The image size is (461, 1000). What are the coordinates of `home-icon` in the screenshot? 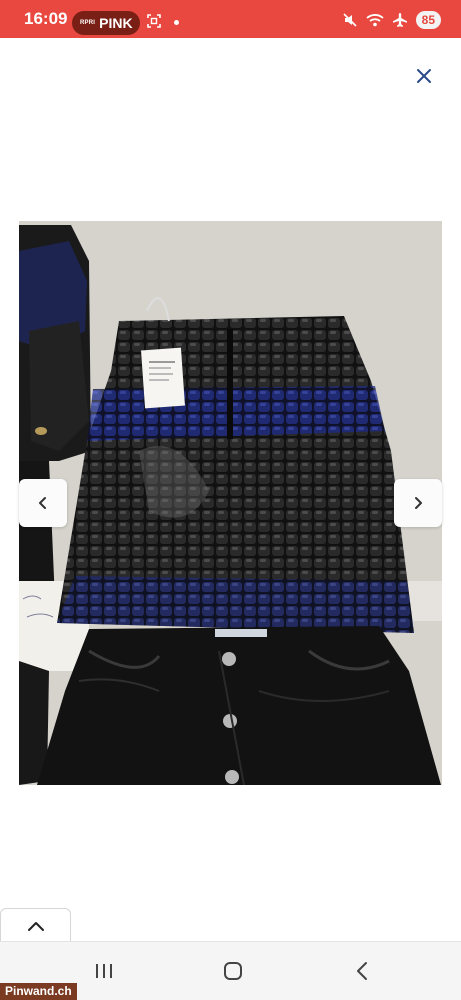 It's located at (233, 971).